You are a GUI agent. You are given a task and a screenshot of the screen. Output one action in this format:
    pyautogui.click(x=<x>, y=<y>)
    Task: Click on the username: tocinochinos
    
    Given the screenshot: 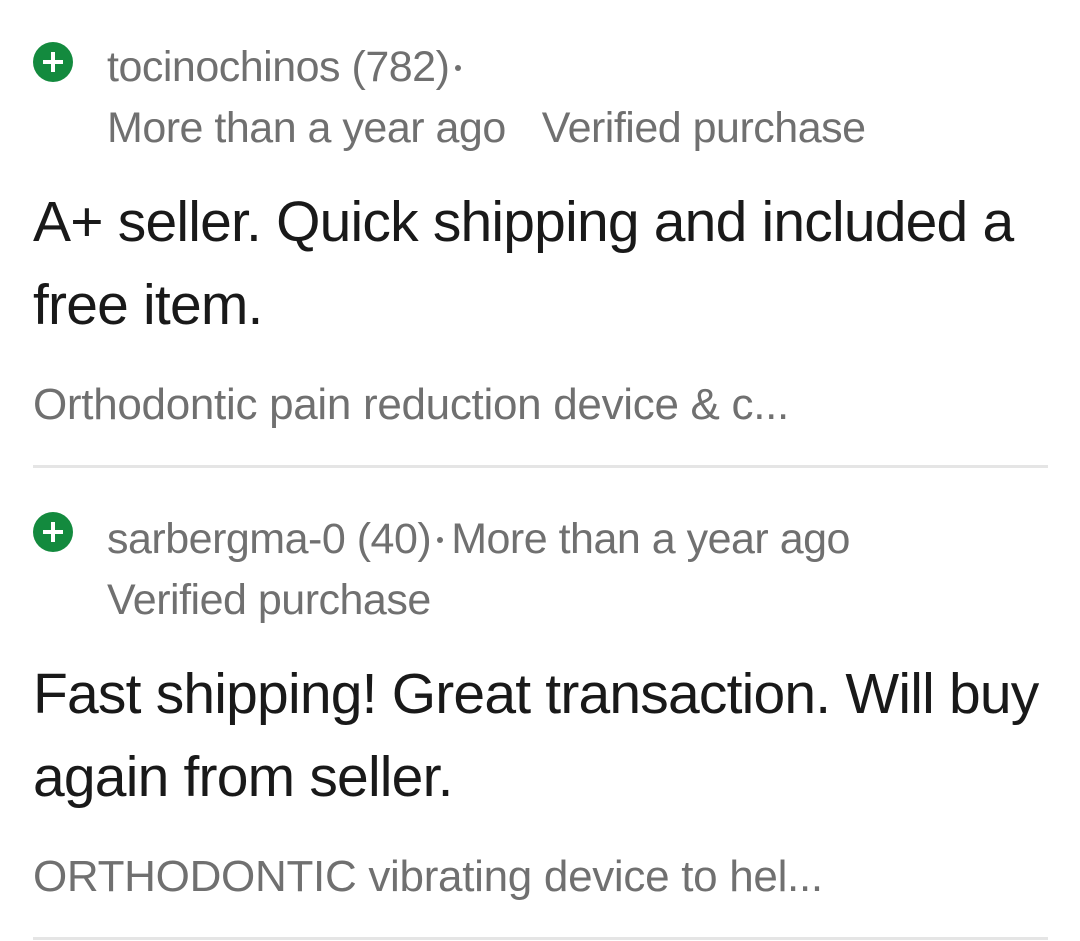 What is the action you would take?
    pyautogui.click(x=224, y=67)
    